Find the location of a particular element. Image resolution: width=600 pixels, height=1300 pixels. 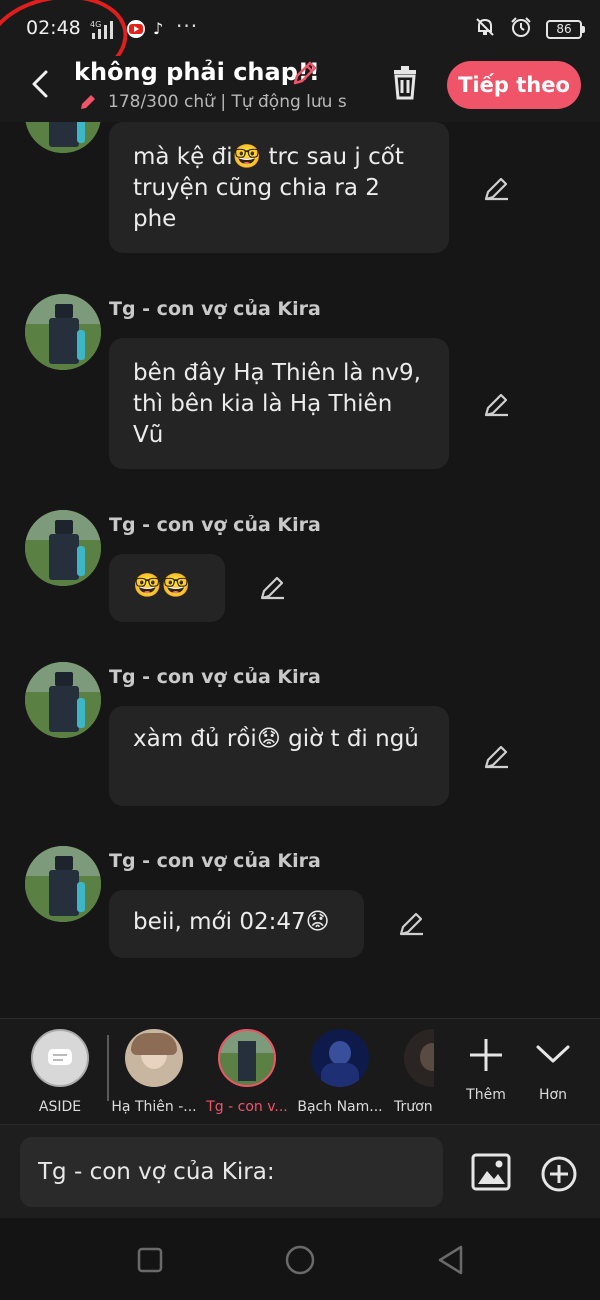

square-icon is located at coordinates (150, 1260).